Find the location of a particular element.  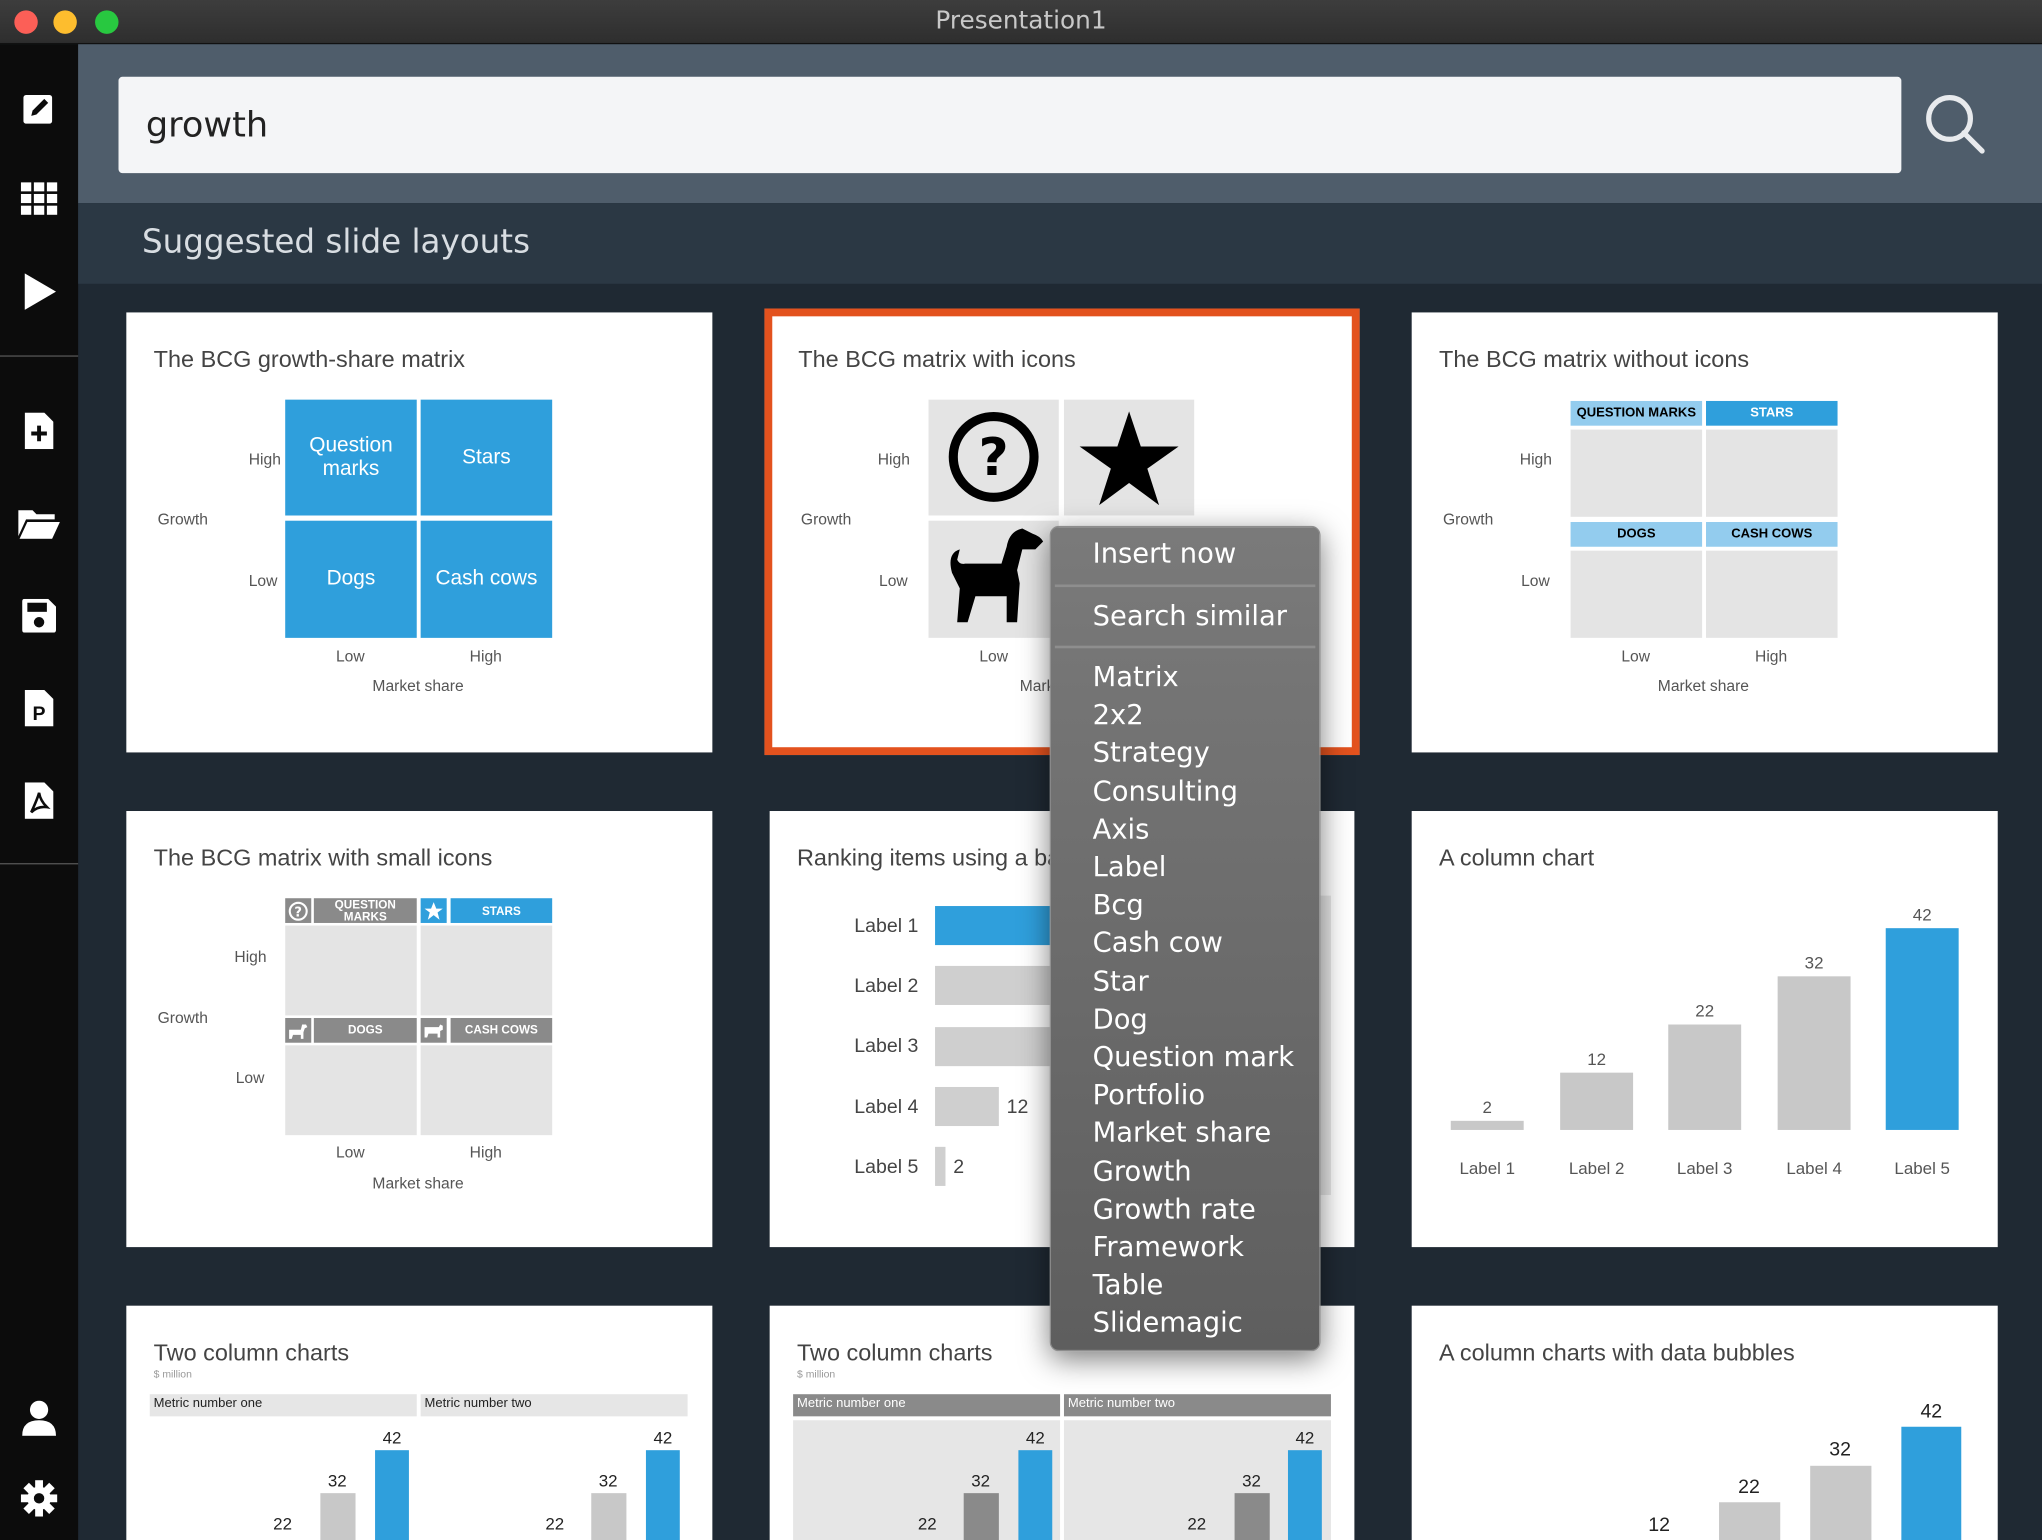

matrix-cell: ? is located at coordinates (993, 457).